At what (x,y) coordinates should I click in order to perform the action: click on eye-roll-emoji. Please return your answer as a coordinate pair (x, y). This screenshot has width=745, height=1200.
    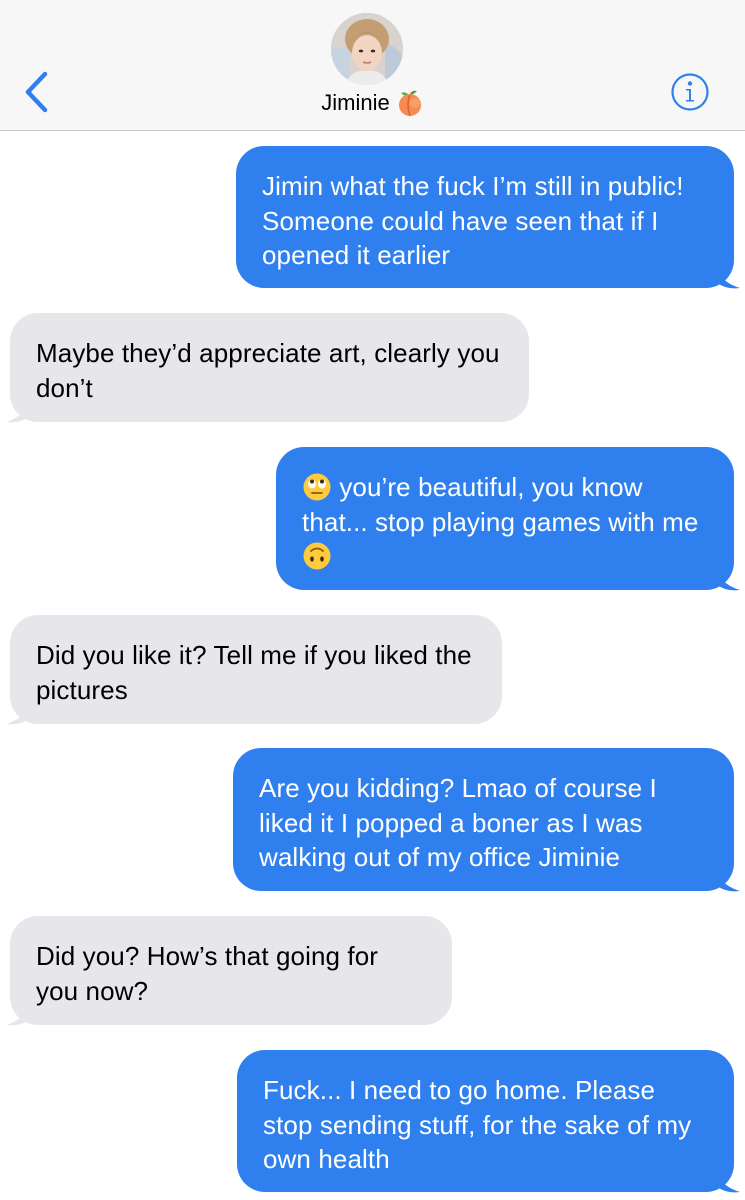
    Looking at the image, I should click on (317, 487).